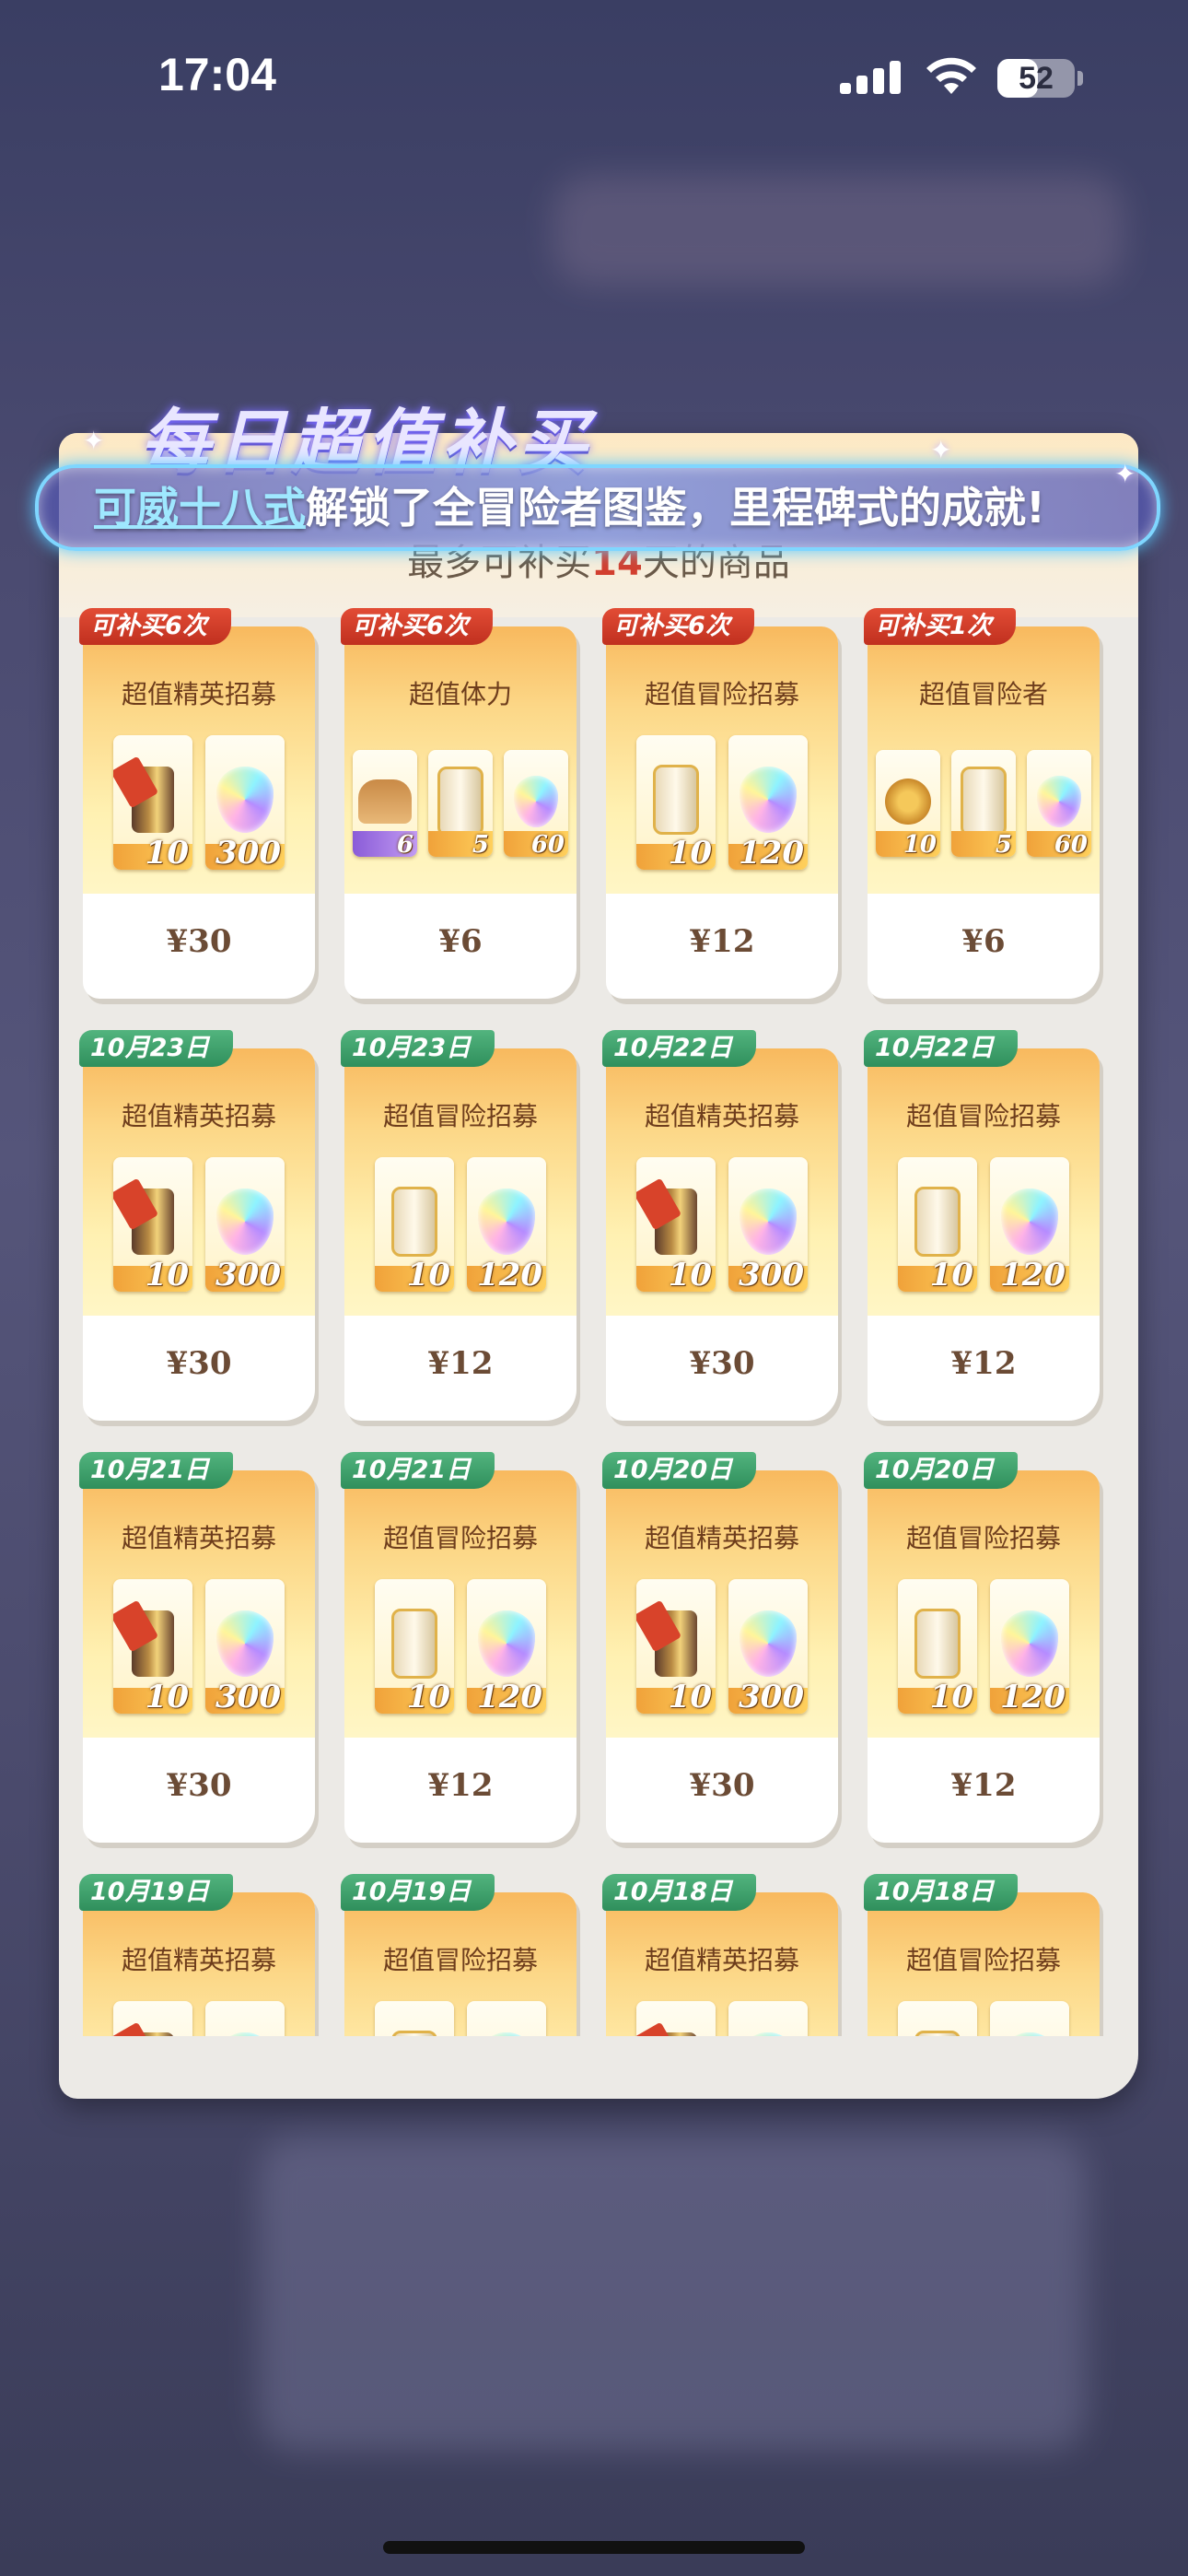 Image resolution: width=1188 pixels, height=2576 pixels. I want to click on product-card: 超值冒险招募 10 120 ¥12 10月23日, so click(459, 1225).